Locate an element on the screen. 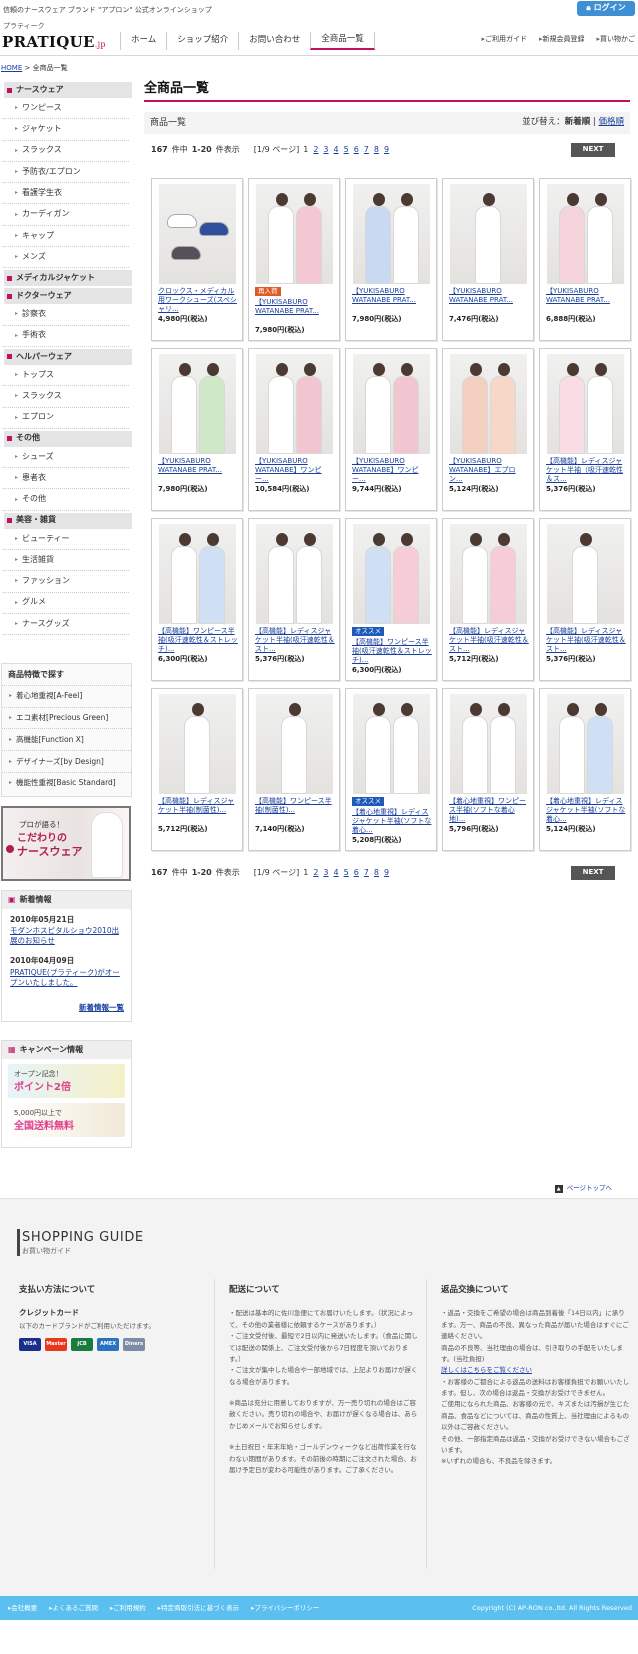 The width and height of the screenshot is (638, 1654). product-card: 【高機能】レディスジャケット半袖(吸汗速乾性＆スト... 5,712円(税込) is located at coordinates (488, 599).